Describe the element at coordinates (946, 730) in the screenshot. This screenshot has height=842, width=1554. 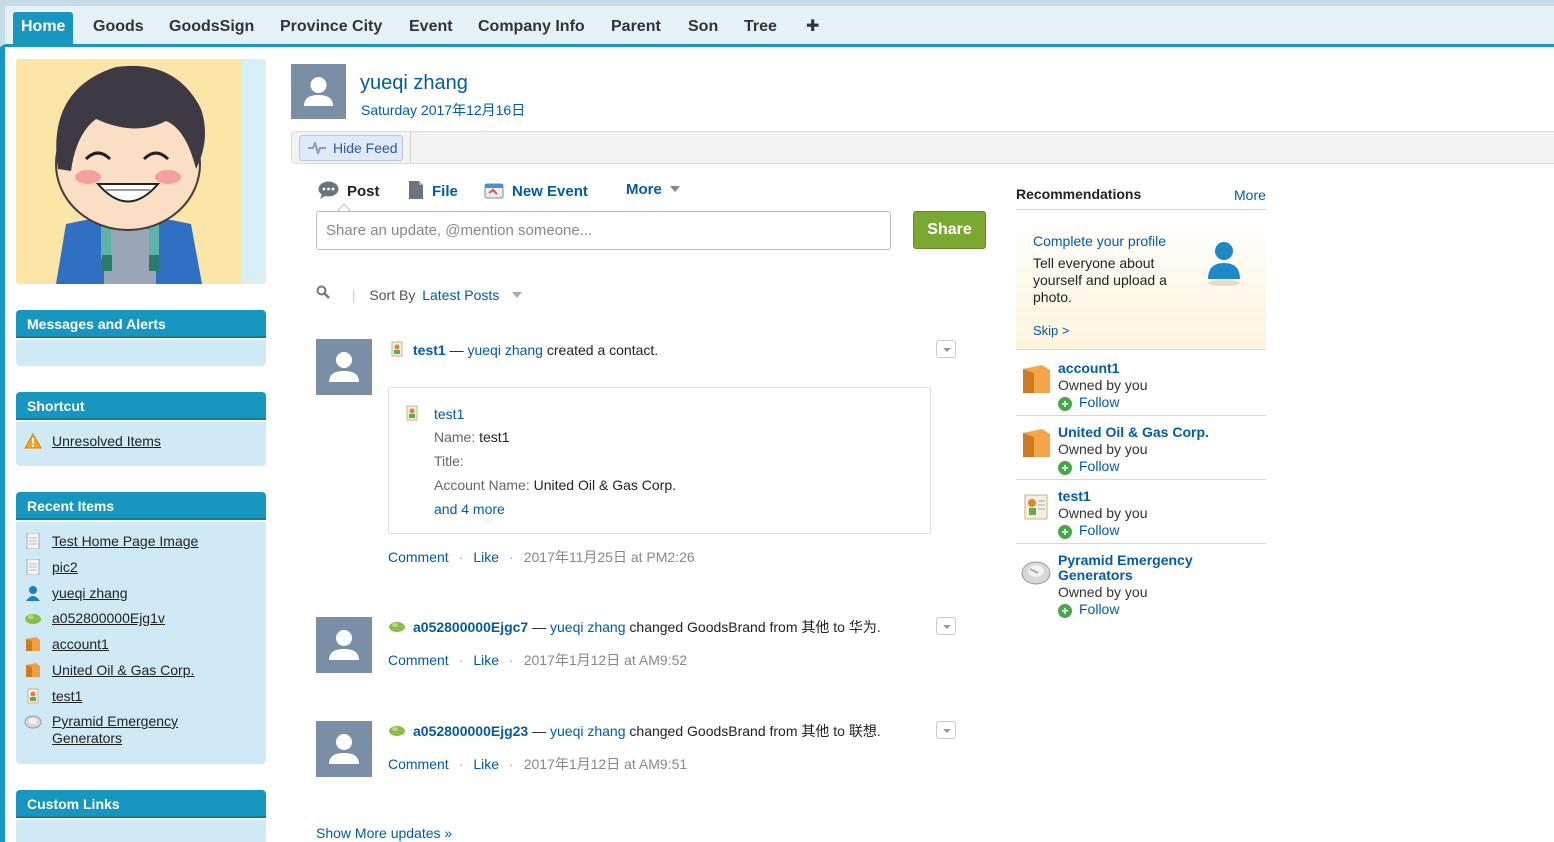
I see `feed-item-3-menu-button` at that location.